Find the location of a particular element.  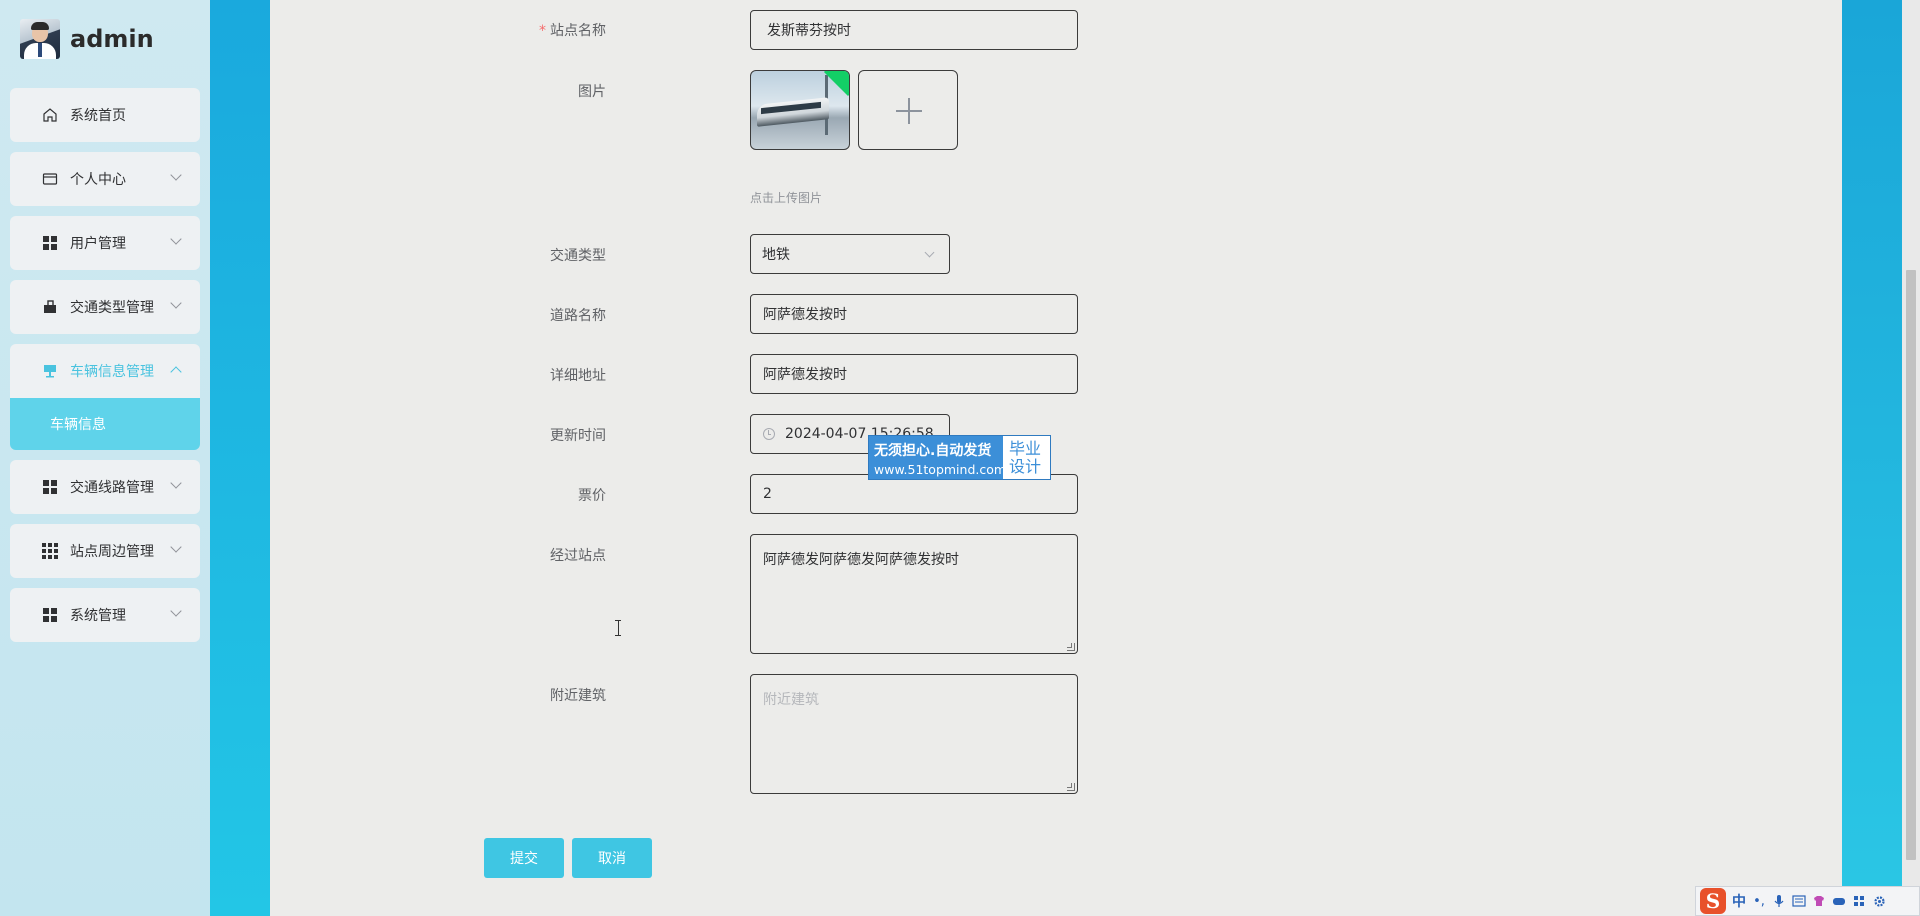

buildings-textarea: 附近建筑 is located at coordinates (914, 734).